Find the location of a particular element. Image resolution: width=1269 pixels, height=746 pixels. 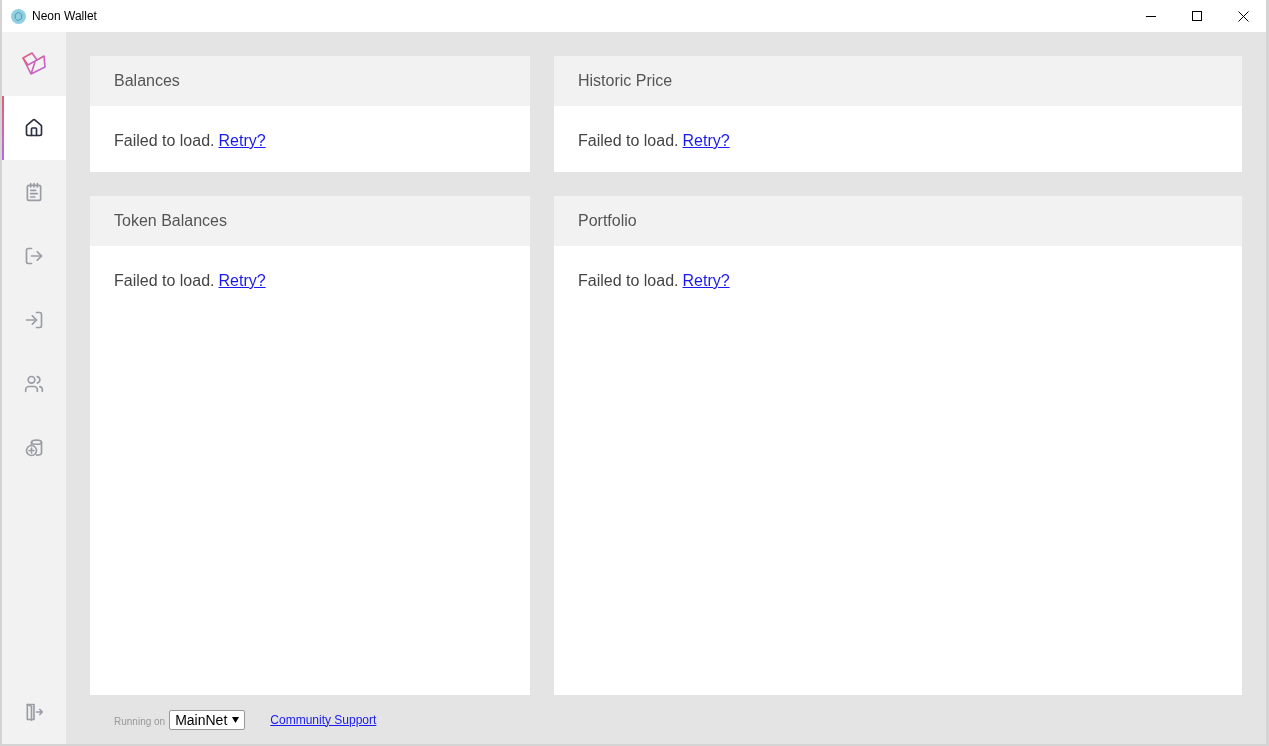

app-logo-icon is located at coordinates (18, 16).